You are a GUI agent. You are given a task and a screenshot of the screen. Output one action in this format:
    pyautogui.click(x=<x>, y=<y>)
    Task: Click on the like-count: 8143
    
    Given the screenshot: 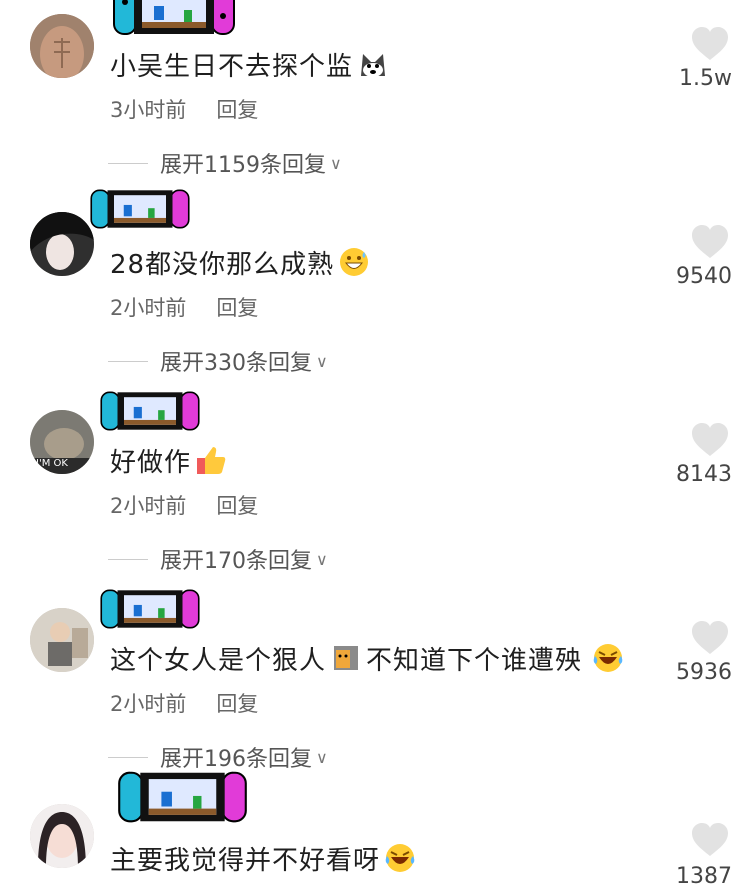 What is the action you would take?
    pyautogui.click(x=704, y=474)
    